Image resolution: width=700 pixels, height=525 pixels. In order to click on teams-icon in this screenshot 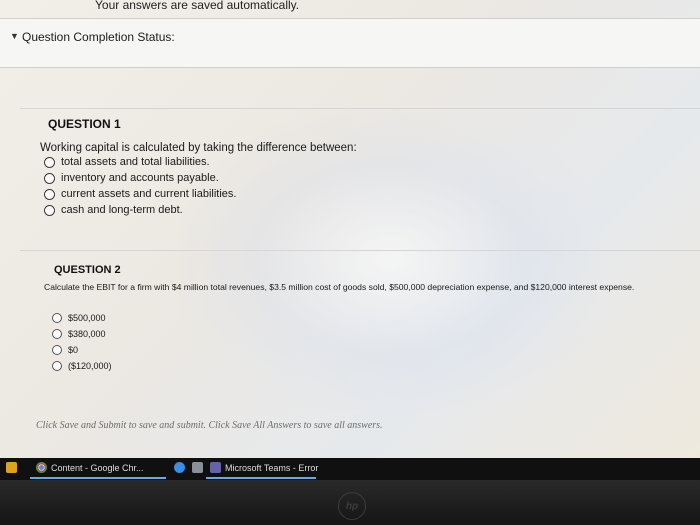, I will do `click(215, 467)`.